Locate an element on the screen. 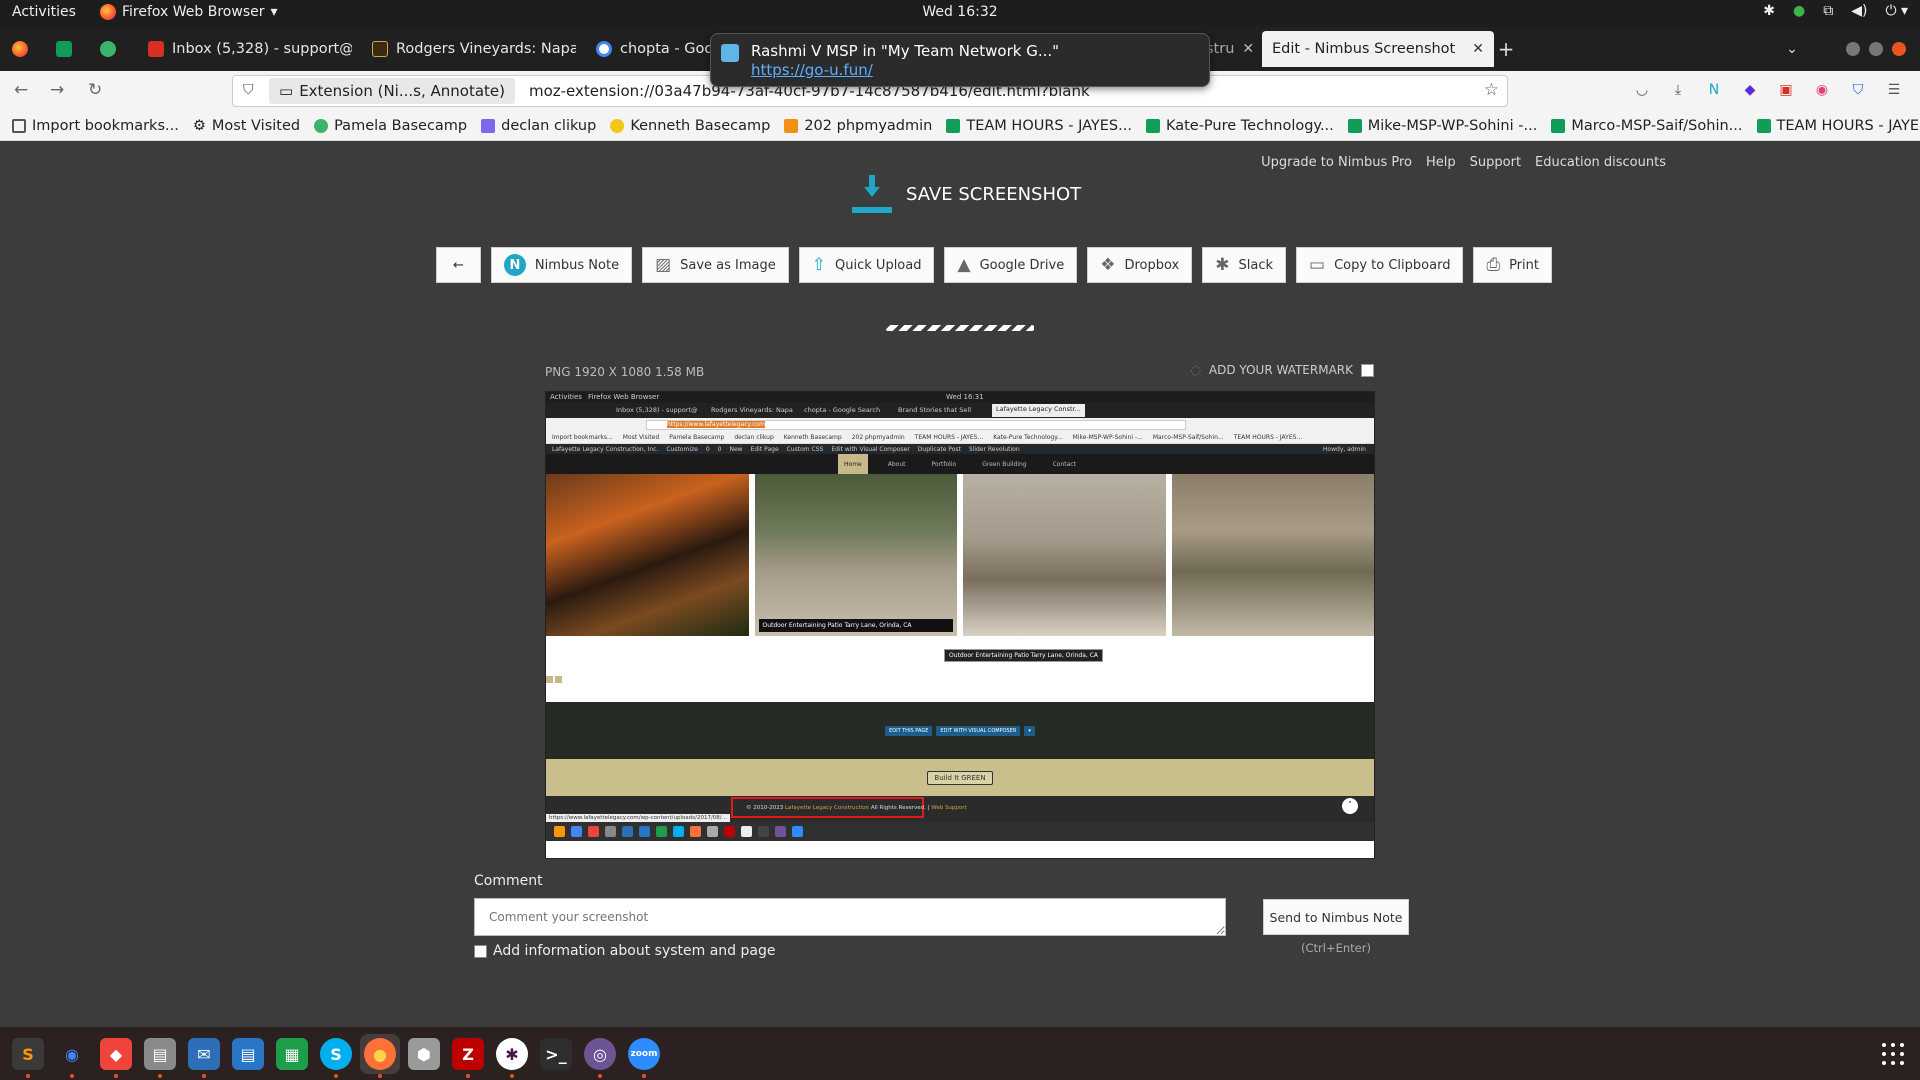 The width and height of the screenshot is (1920, 1080). skype-icon: S is located at coordinates (336, 1056).